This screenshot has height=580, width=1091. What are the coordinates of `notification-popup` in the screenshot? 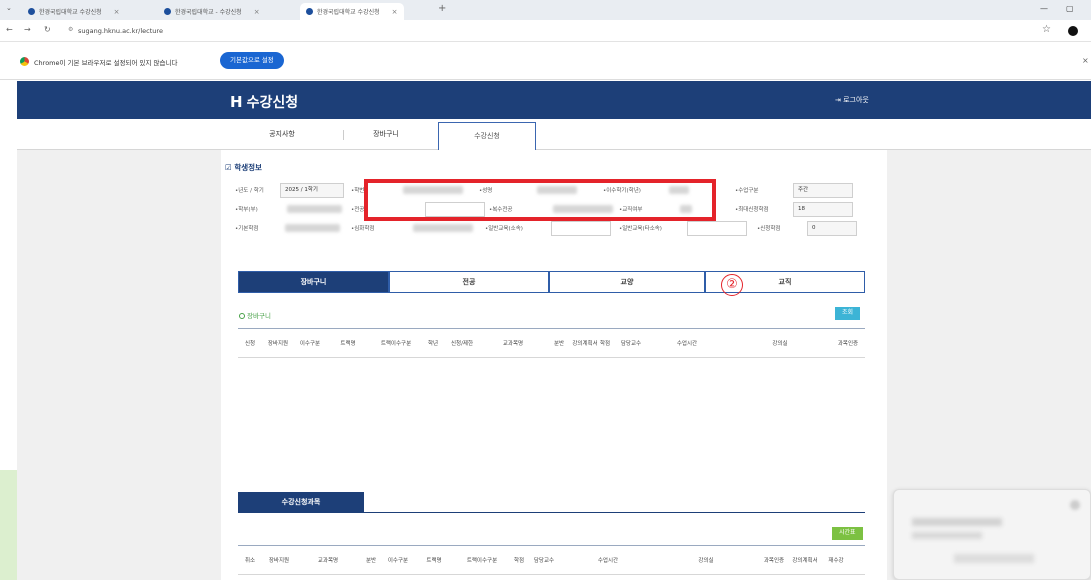 It's located at (992, 534).